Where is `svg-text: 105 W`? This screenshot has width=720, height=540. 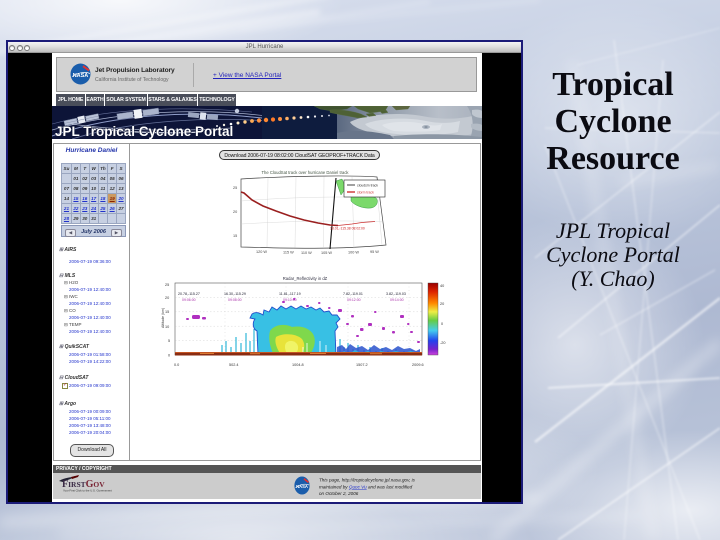
svg-text: 105 W is located at coordinates (326, 253).